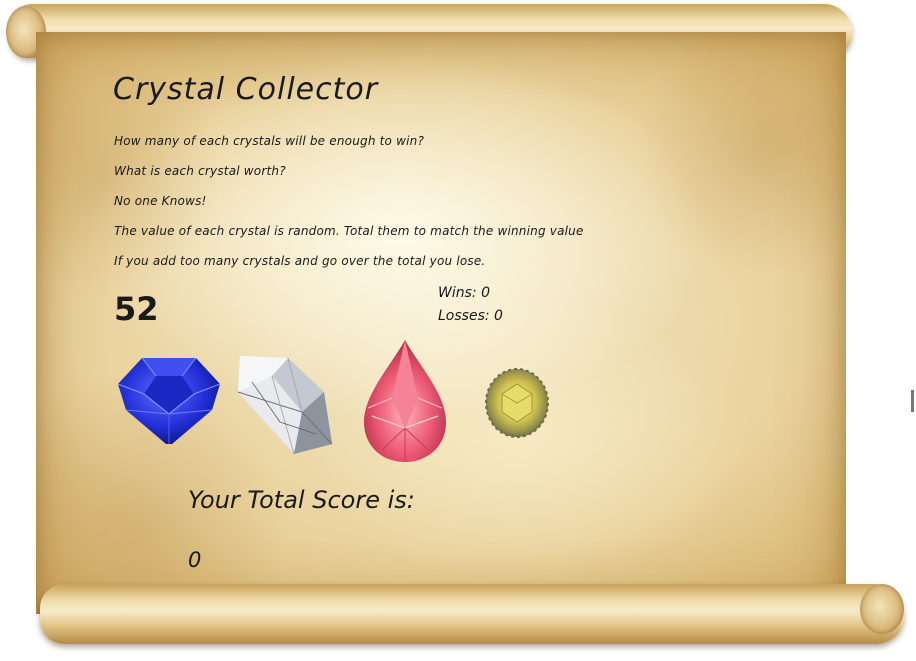 Image resolution: width=916 pixels, height=661 pixels. What do you see at coordinates (301, 500) in the screenshot?
I see `total-score-label: Your Total Score is:` at bounding box center [301, 500].